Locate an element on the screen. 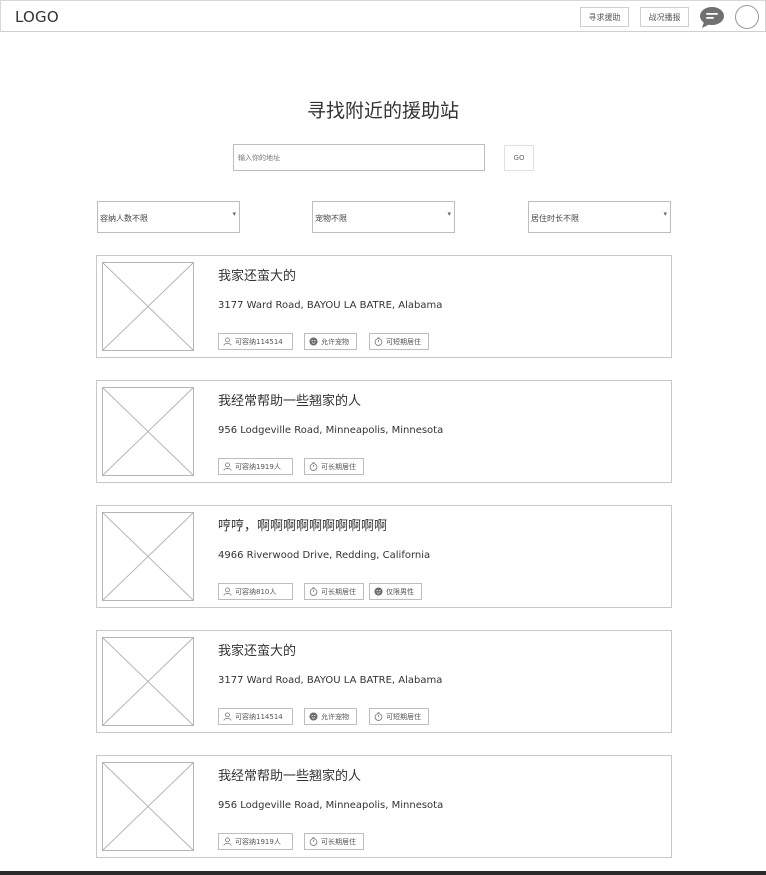  pet-filter-label: 宠物不限 is located at coordinates (331, 218).